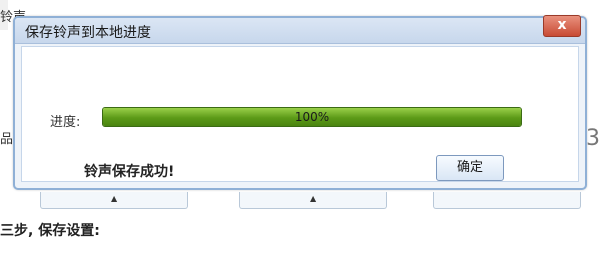 The image size is (600, 269). Describe the element at coordinates (88, 33) in the screenshot. I see `dialog-title: 保存铃声到本地进度` at that location.